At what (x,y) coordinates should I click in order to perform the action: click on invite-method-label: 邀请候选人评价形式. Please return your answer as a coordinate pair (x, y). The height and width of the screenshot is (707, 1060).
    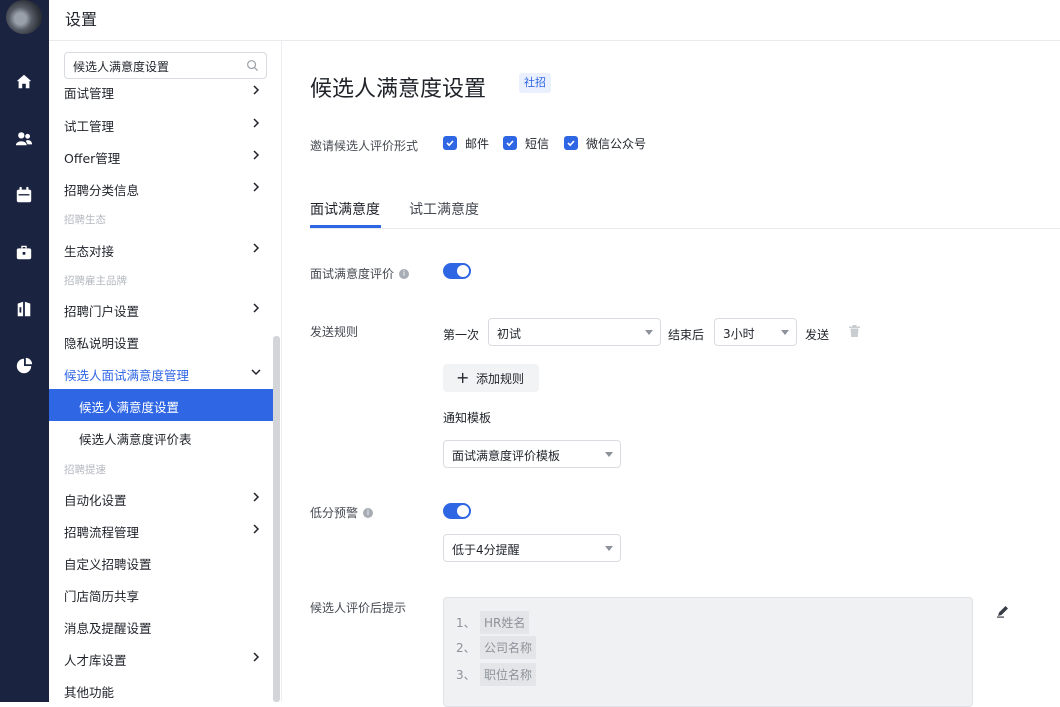
    Looking at the image, I should click on (364, 145).